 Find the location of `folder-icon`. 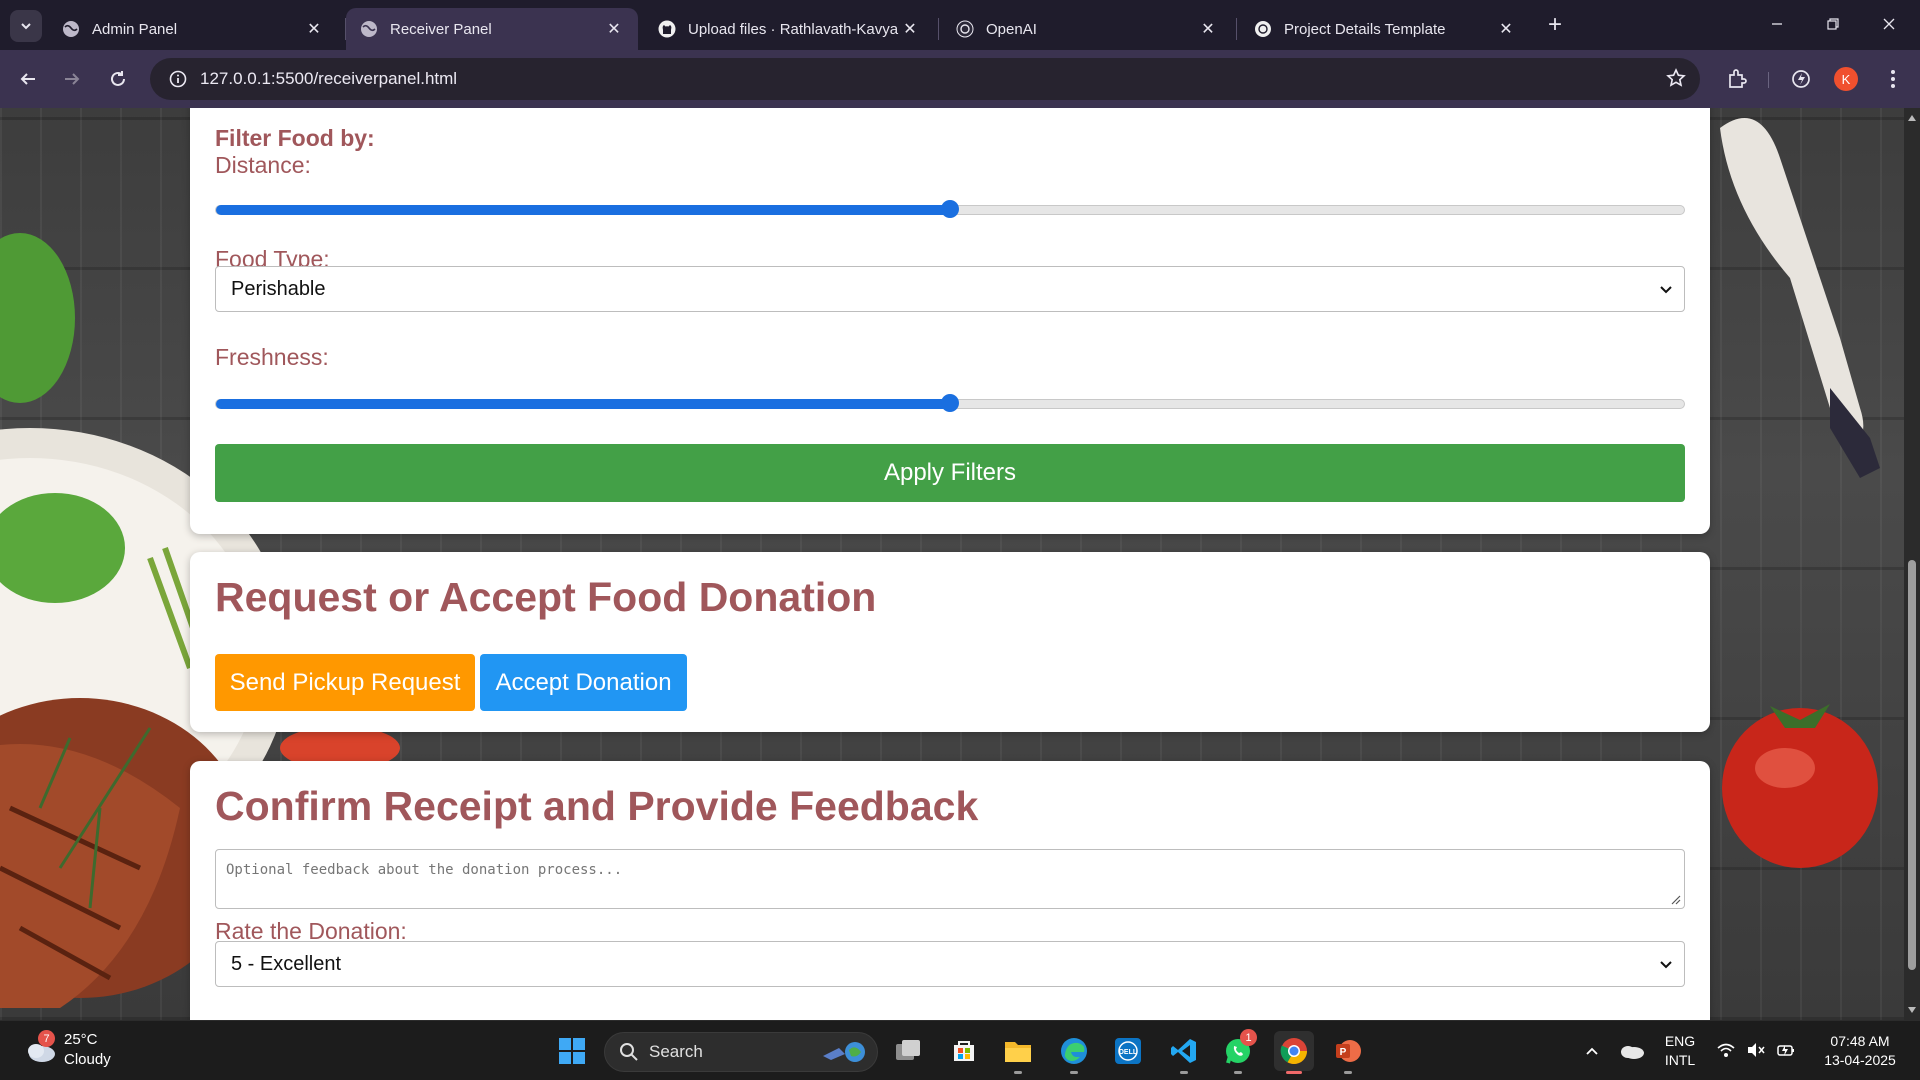

folder-icon is located at coordinates (1018, 1052).